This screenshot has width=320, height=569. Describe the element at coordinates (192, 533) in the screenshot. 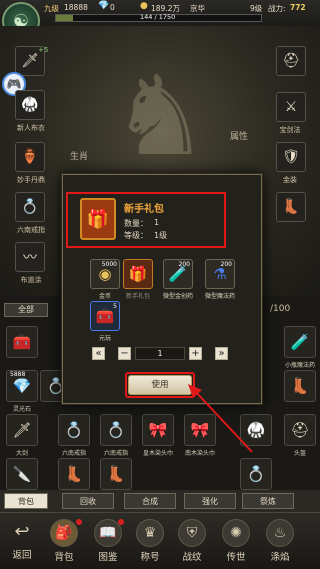

I see `shield-icon: ⛨` at that location.